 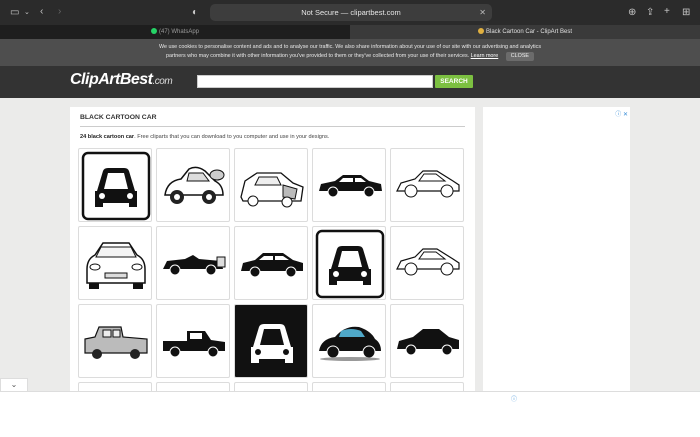 I want to click on cookie-close-button: CLOSE, so click(x=520, y=56).